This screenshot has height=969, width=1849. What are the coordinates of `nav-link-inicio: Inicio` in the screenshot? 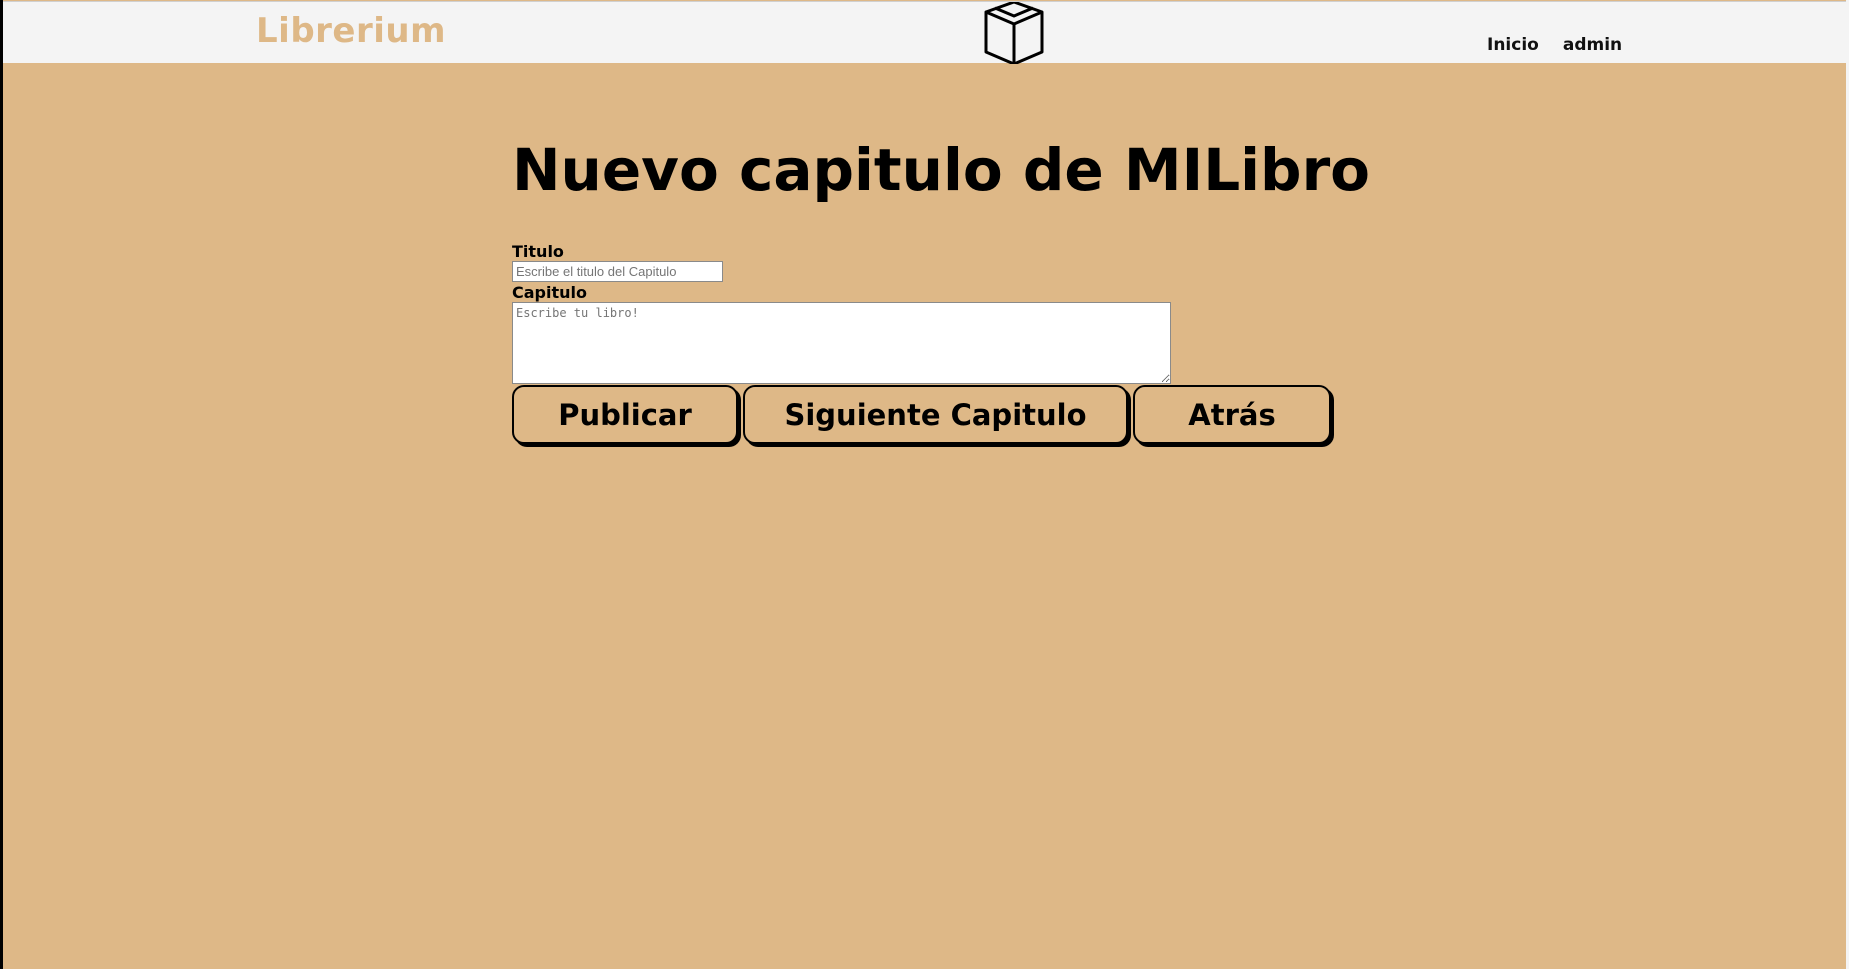 It's located at (1513, 45).